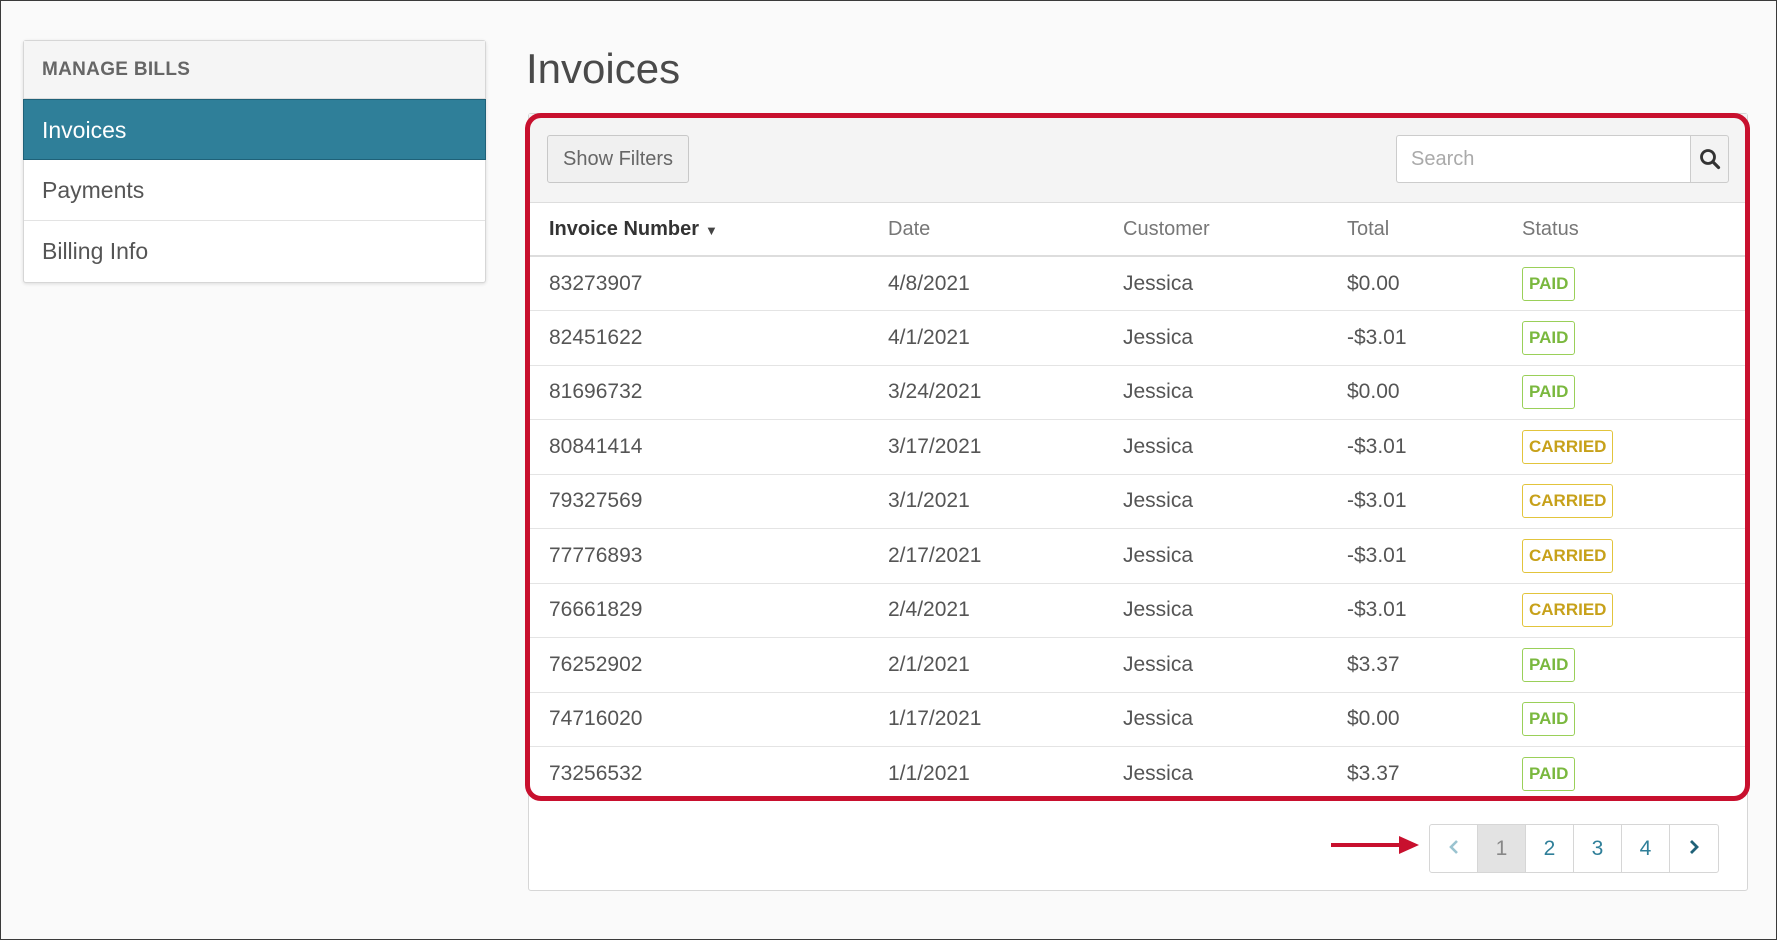  I want to click on column-header-invoice-number: Invoice Number ▼, so click(708, 230).